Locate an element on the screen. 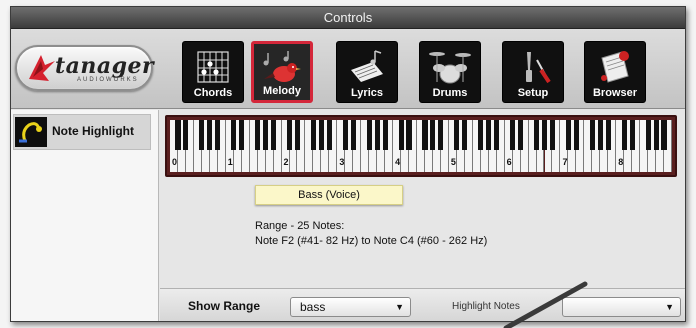 The width and height of the screenshot is (696, 328). tanager-logo: tanager AUDIOWORKS is located at coordinates (85, 68).